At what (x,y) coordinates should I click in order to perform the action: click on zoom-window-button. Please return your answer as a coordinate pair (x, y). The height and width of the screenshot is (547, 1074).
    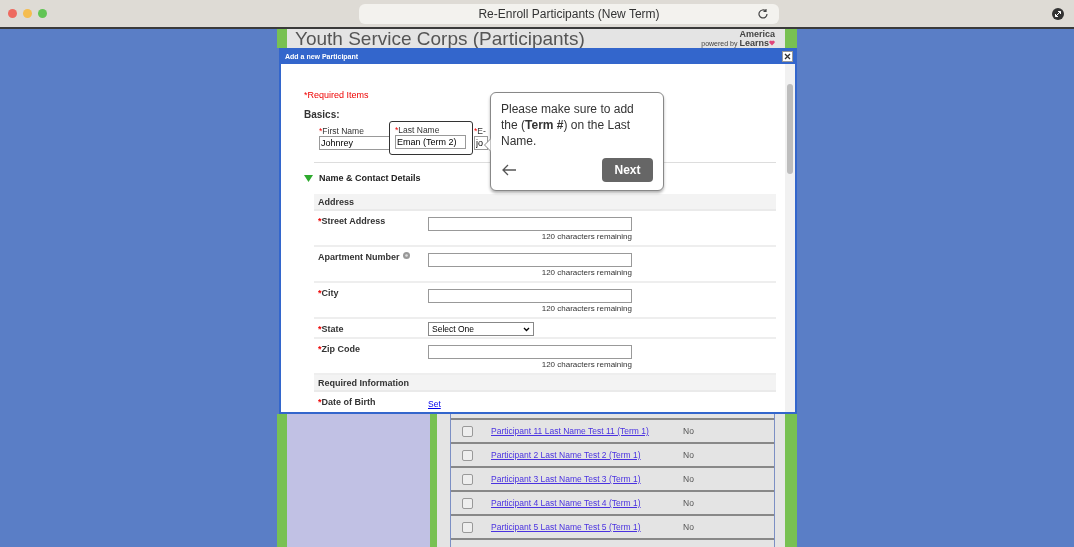
    Looking at the image, I should click on (42, 13).